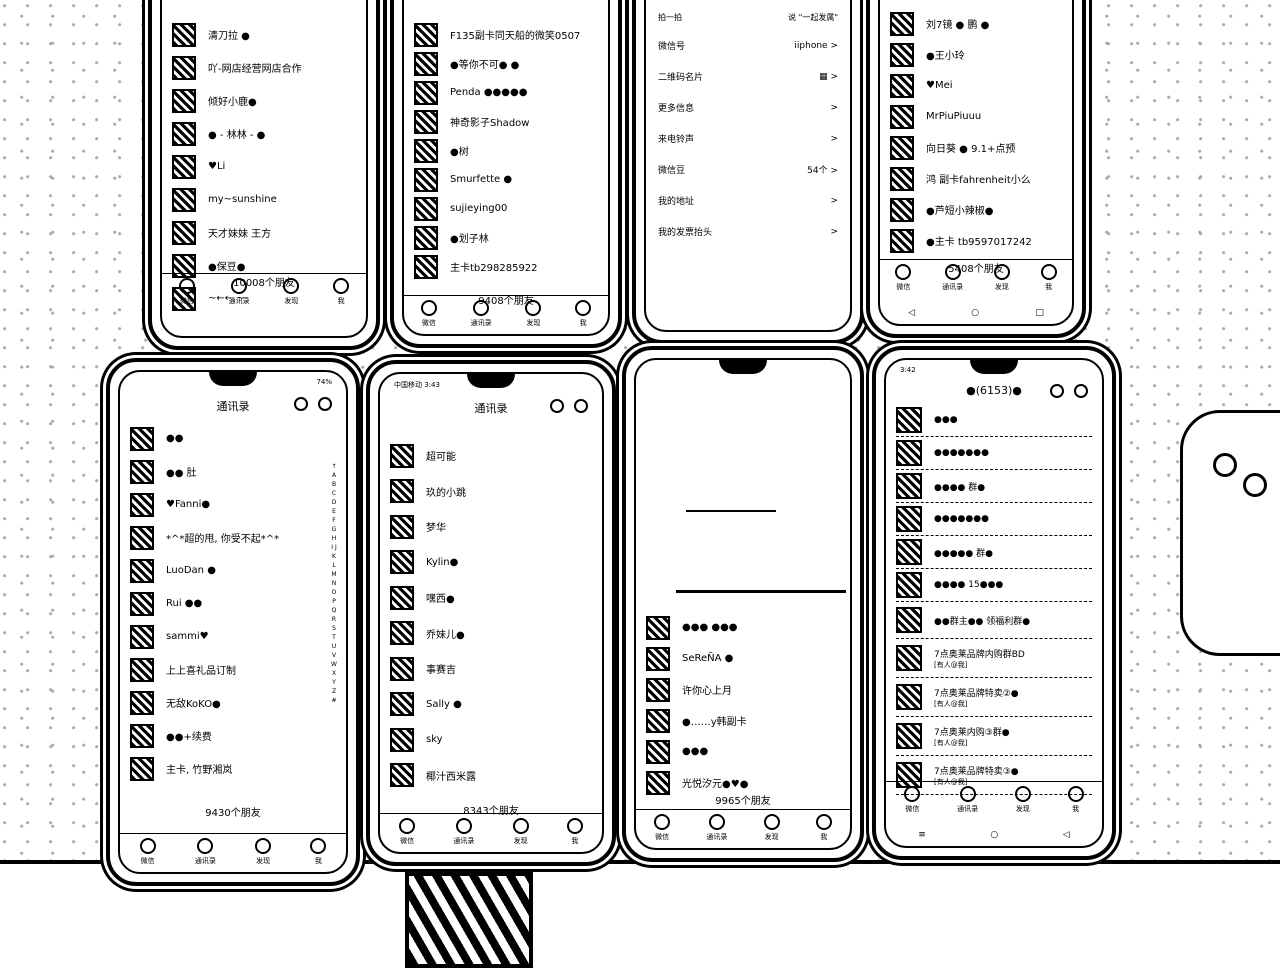  What do you see at coordinates (994, 585) in the screenshot?
I see `chat-row: ●●●● 15●●●` at bounding box center [994, 585].